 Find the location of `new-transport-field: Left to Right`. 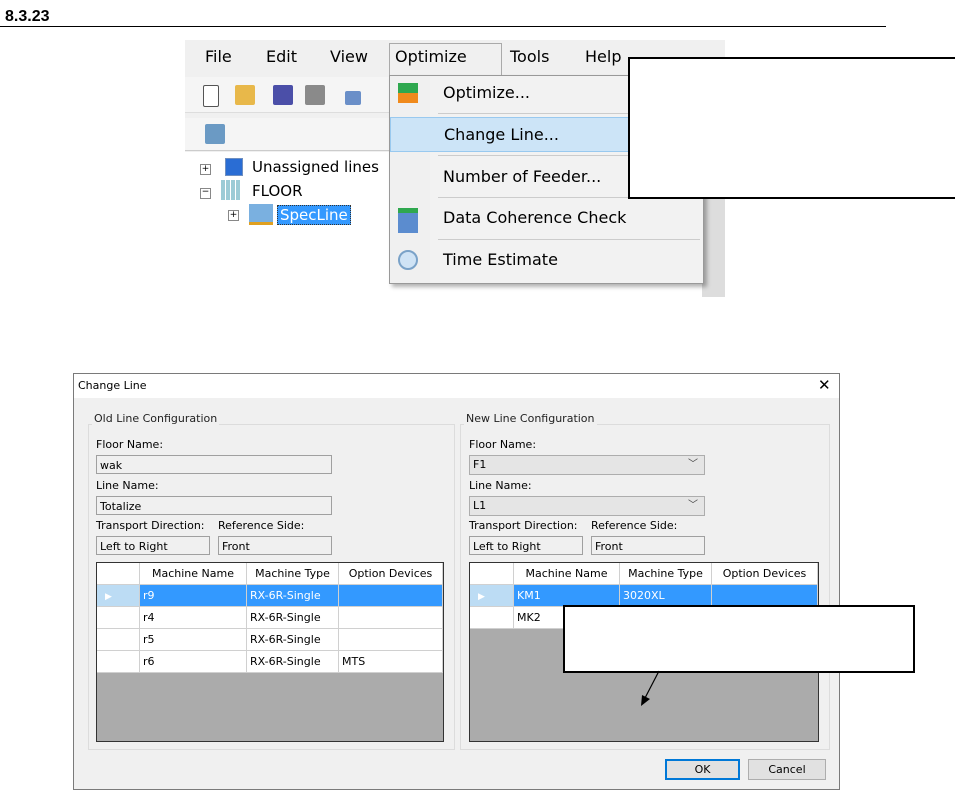

new-transport-field: Left to Right is located at coordinates (526, 545).